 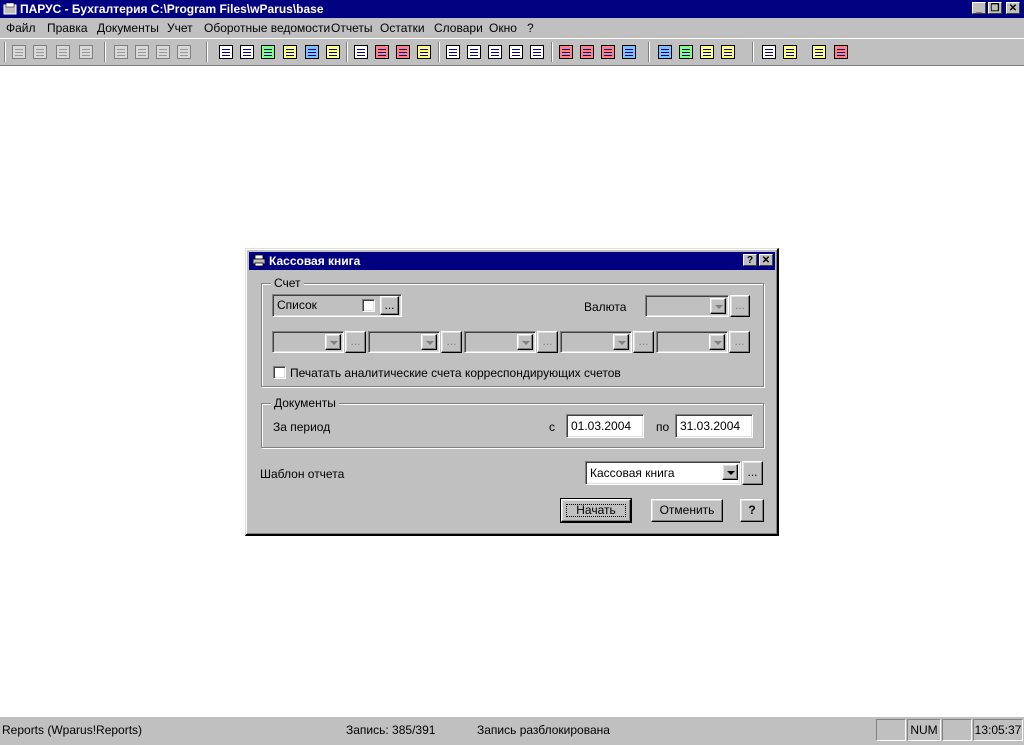 What do you see at coordinates (512, 261) in the screenshot?
I see `dialog-title-bar: Кассовая книга ? ✕` at bounding box center [512, 261].